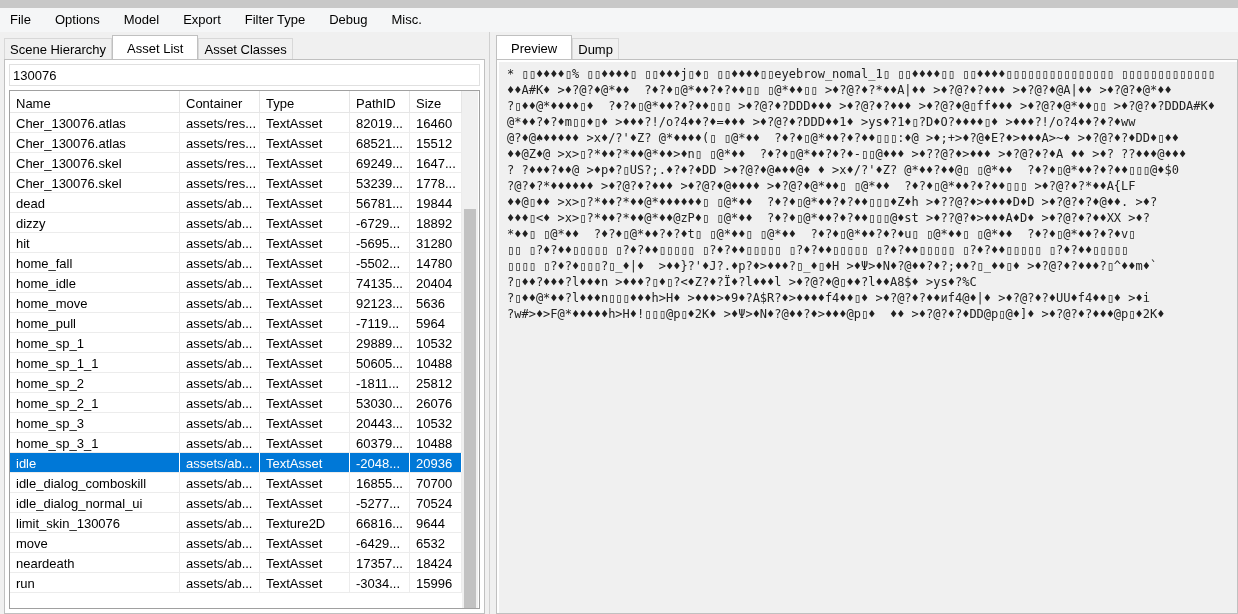 The width and height of the screenshot is (1238, 614). What do you see at coordinates (236, 343) in the screenshot?
I see `table-row: home_sp_1 assets/ab... TextAsset 29889... 10532` at bounding box center [236, 343].